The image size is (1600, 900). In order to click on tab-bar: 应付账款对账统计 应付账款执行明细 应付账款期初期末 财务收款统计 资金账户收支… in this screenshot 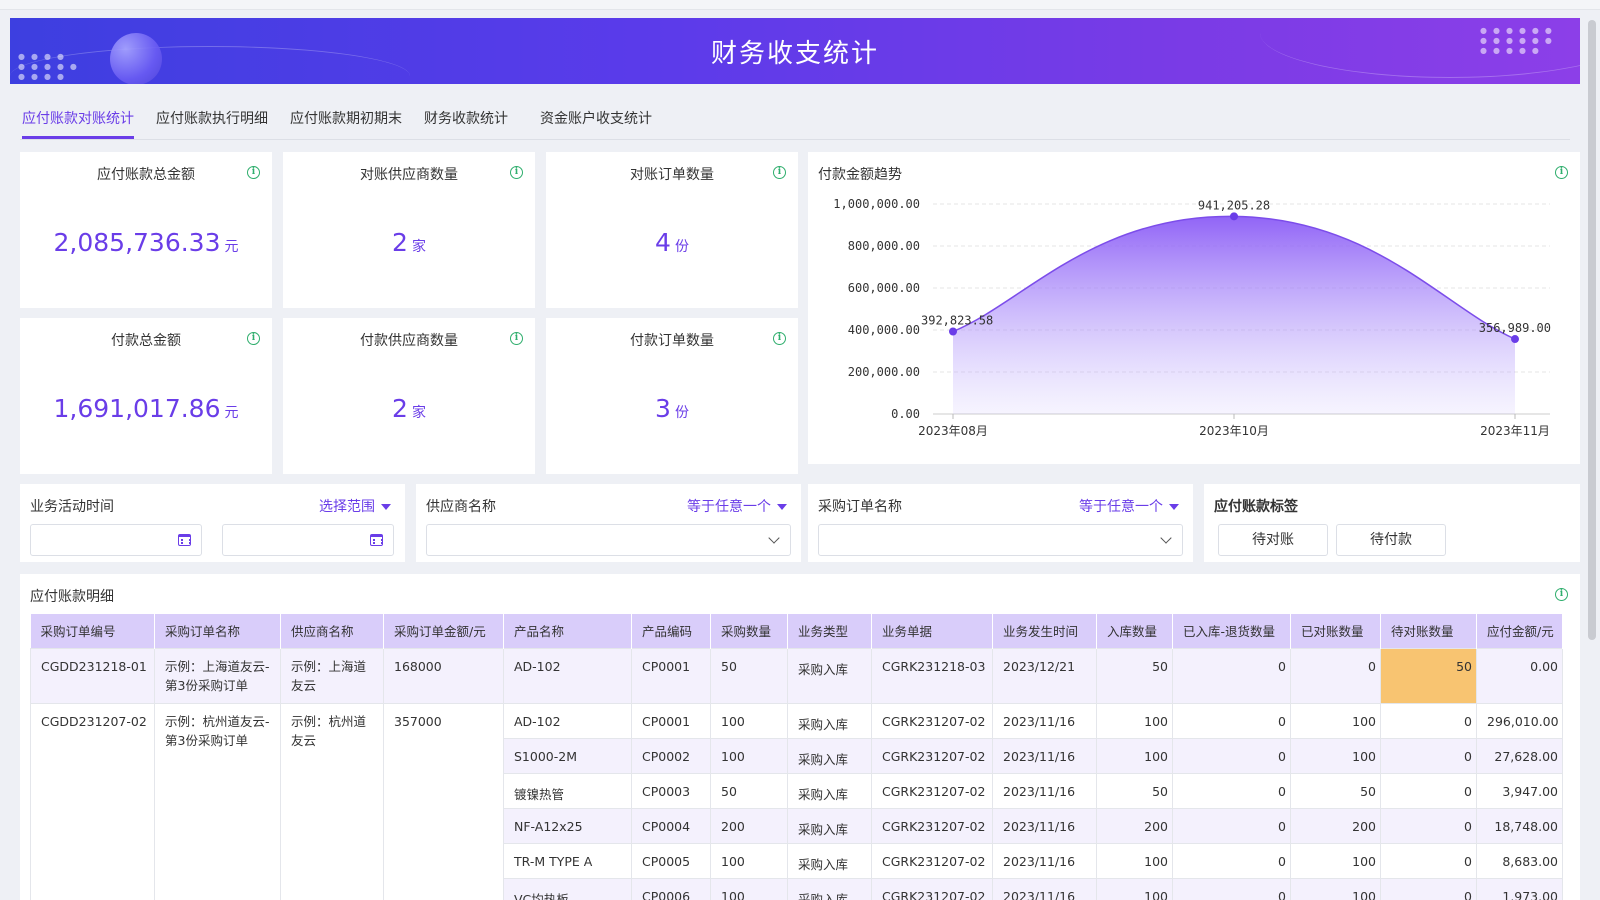, I will do `click(795, 120)`.